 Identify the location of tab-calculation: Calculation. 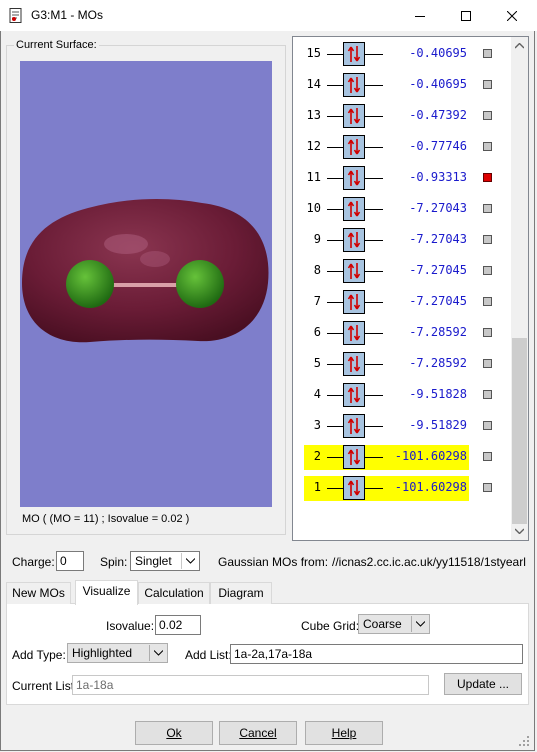
(174, 593).